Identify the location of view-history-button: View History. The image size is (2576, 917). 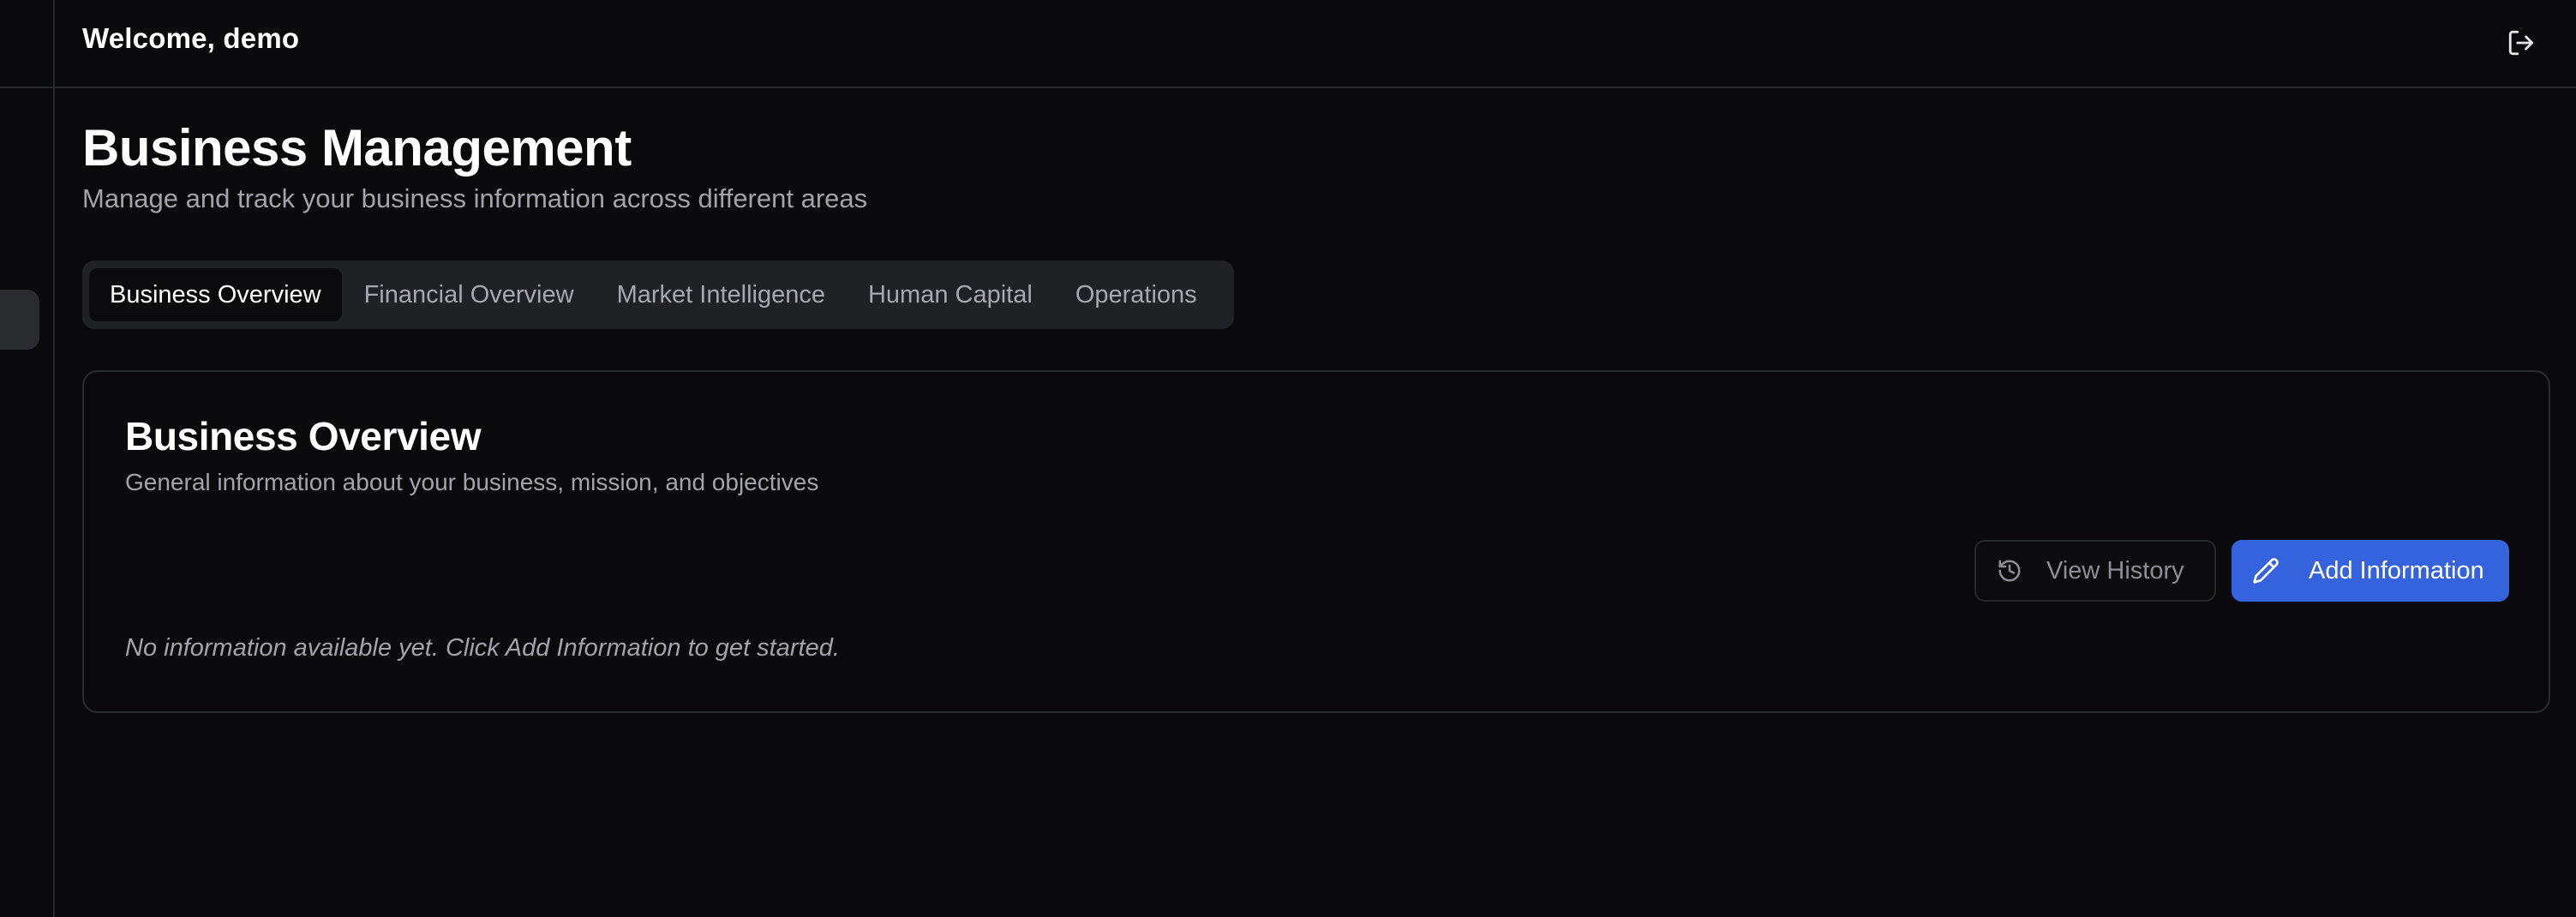
(2095, 571).